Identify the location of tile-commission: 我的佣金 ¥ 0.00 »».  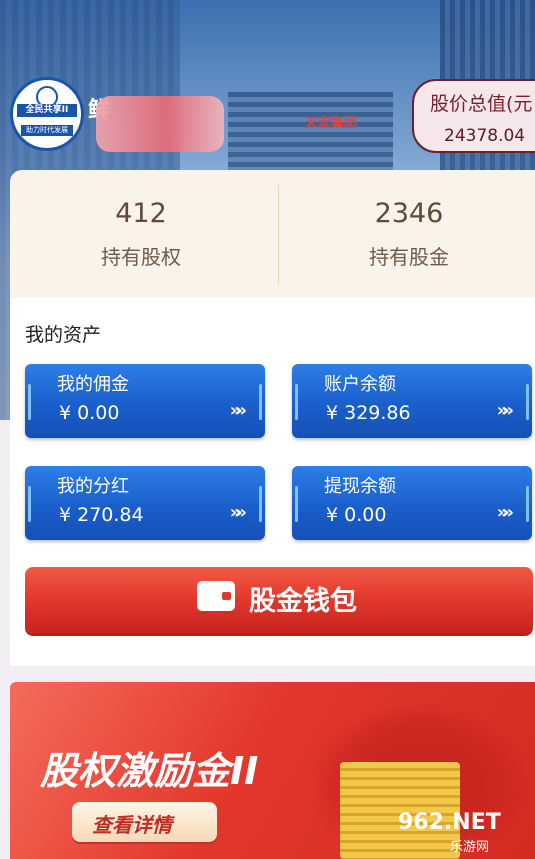
(145, 401).